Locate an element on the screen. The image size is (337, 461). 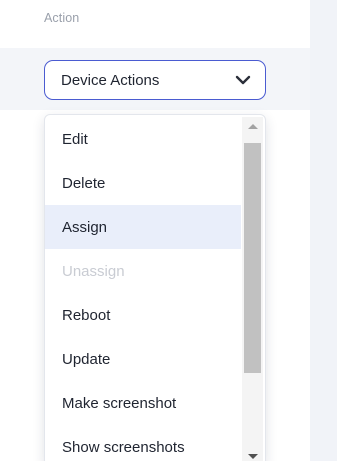
menu-item-make-screenshot: Make screenshot is located at coordinates (143, 403).